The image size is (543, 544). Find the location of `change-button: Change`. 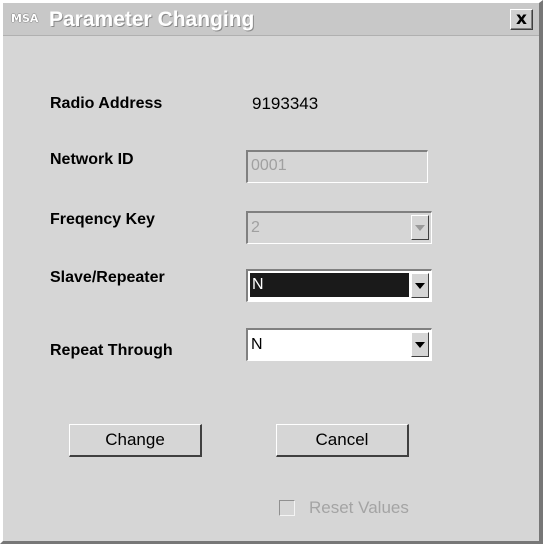

change-button: Change is located at coordinates (135, 440).